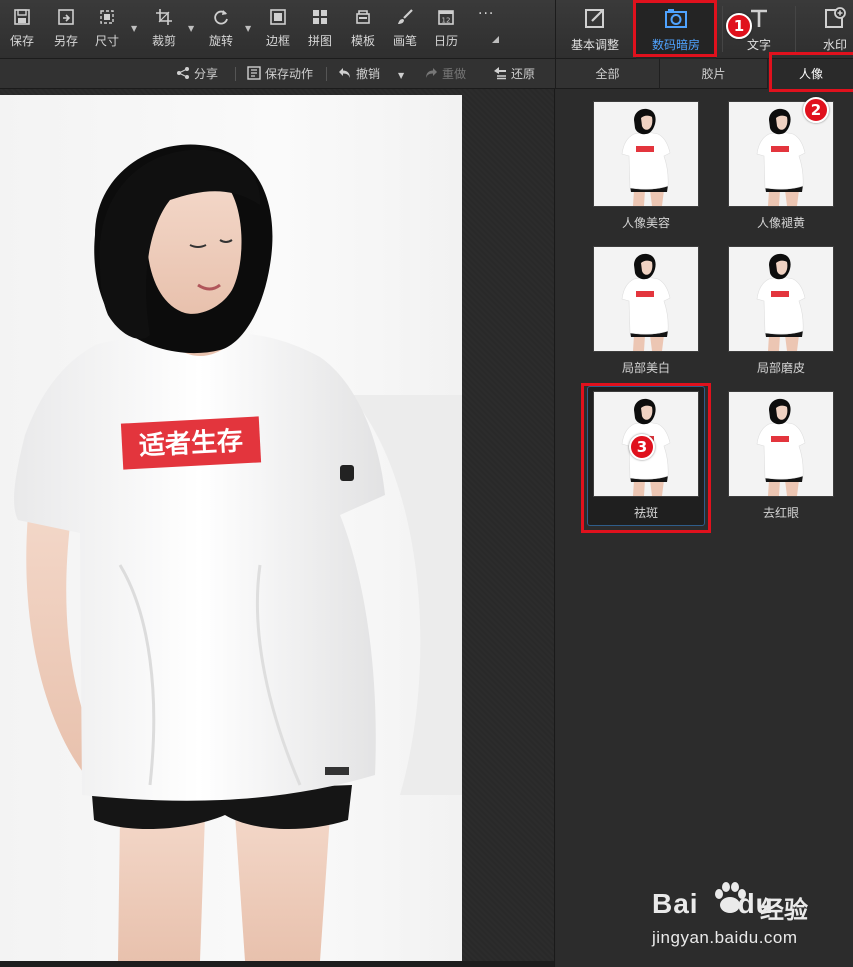  What do you see at coordinates (454, 74) in the screenshot?
I see `redo-label: 重做` at bounding box center [454, 74].